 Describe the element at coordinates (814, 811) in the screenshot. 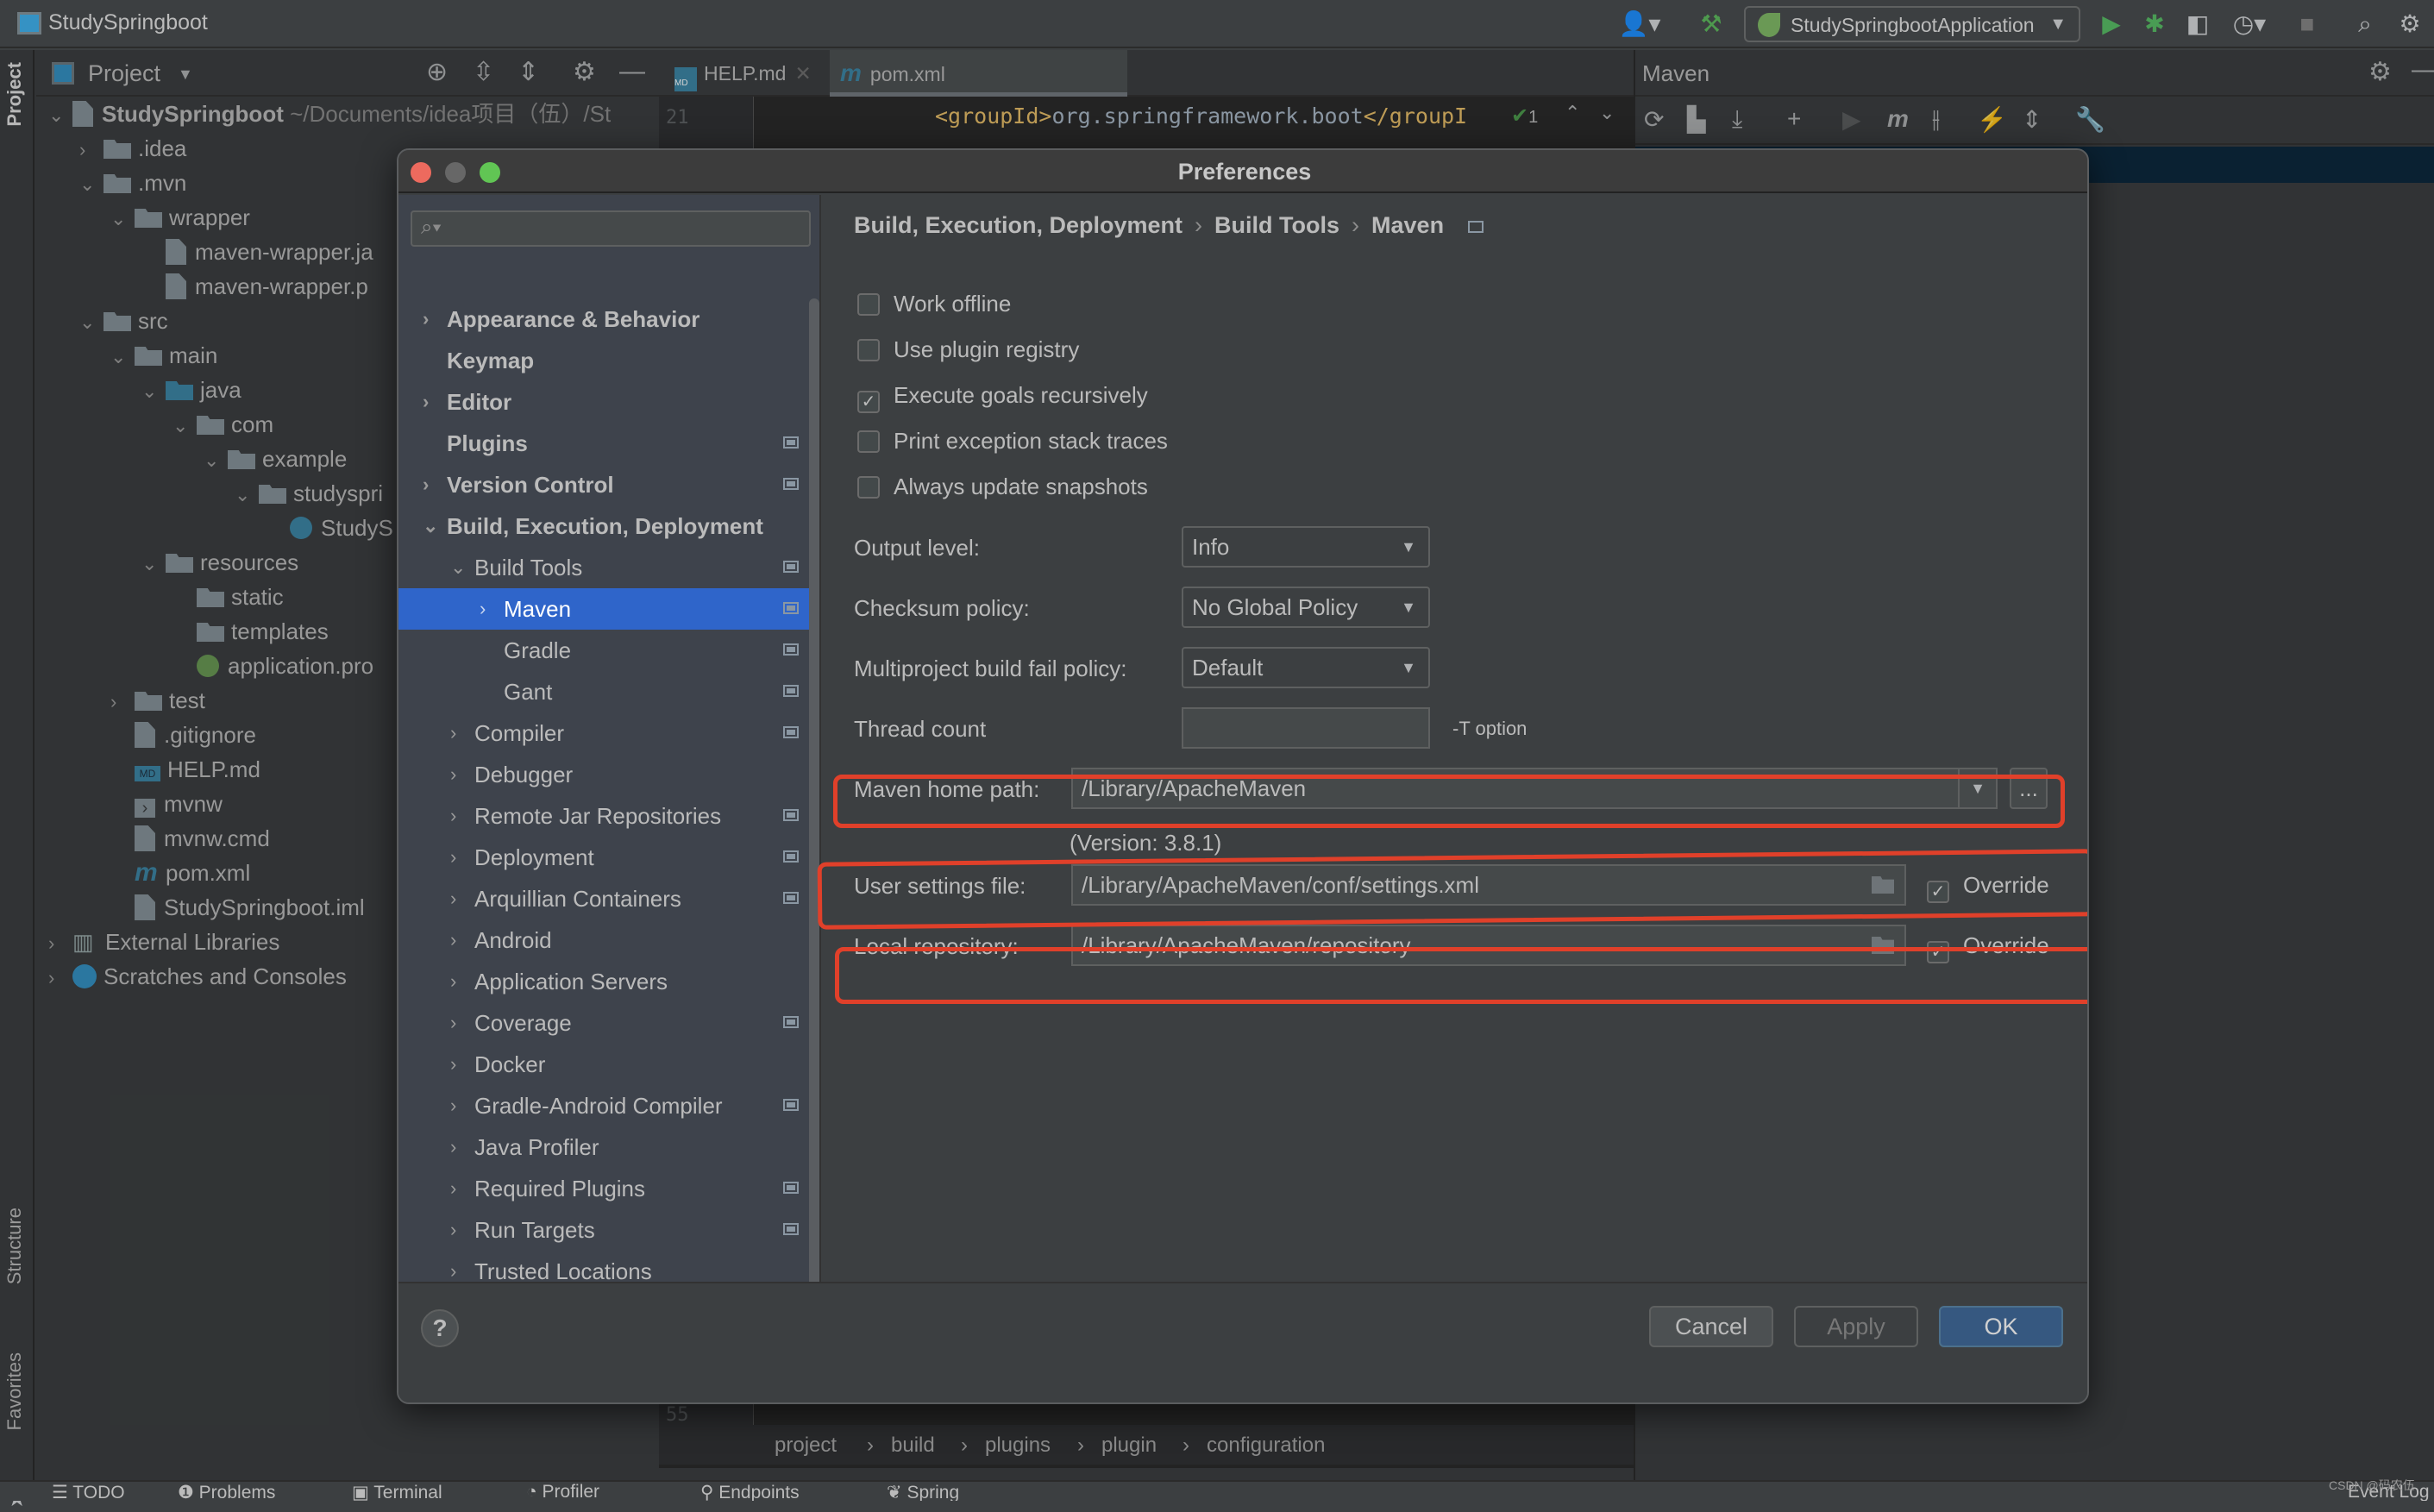

I see `settings-tree-scrollbar` at that location.